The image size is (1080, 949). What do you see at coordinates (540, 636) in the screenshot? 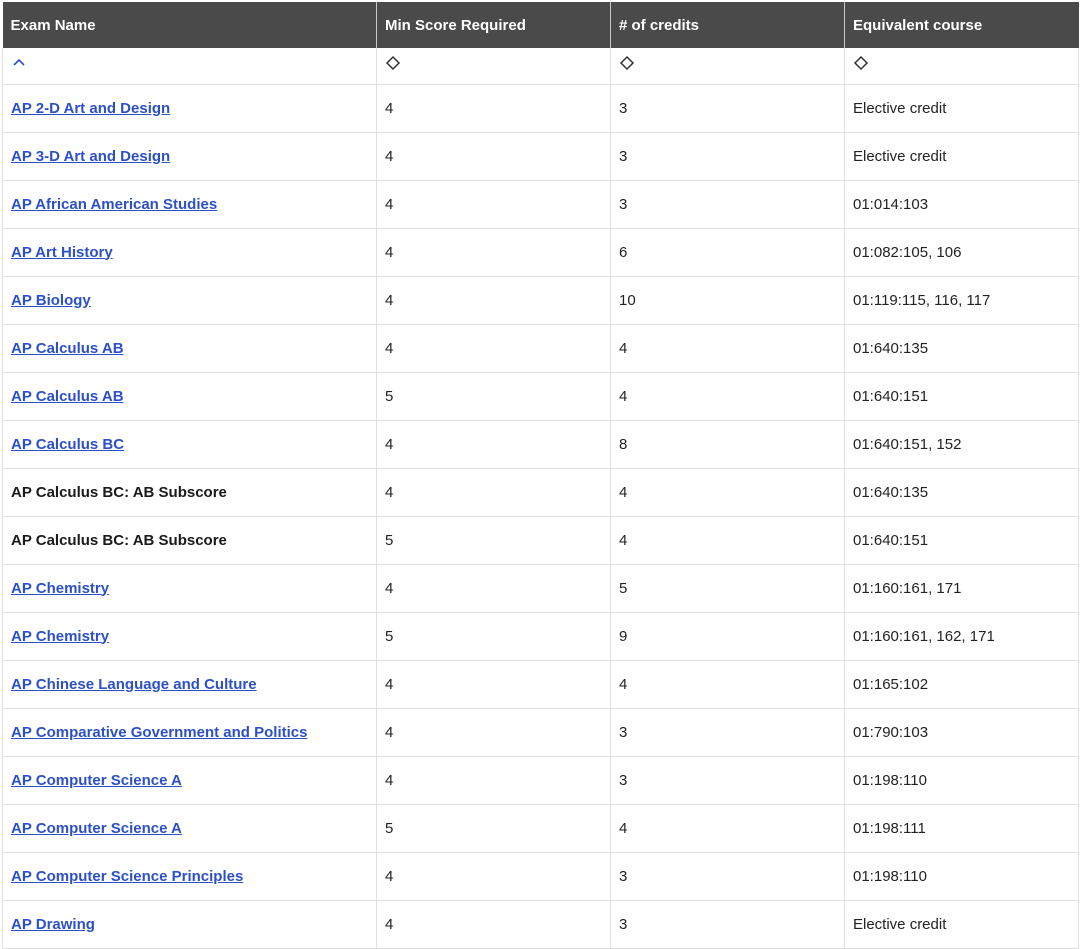
I see `table-row: AP Chemistry 5 9 01:160:161, 162, 171` at bounding box center [540, 636].